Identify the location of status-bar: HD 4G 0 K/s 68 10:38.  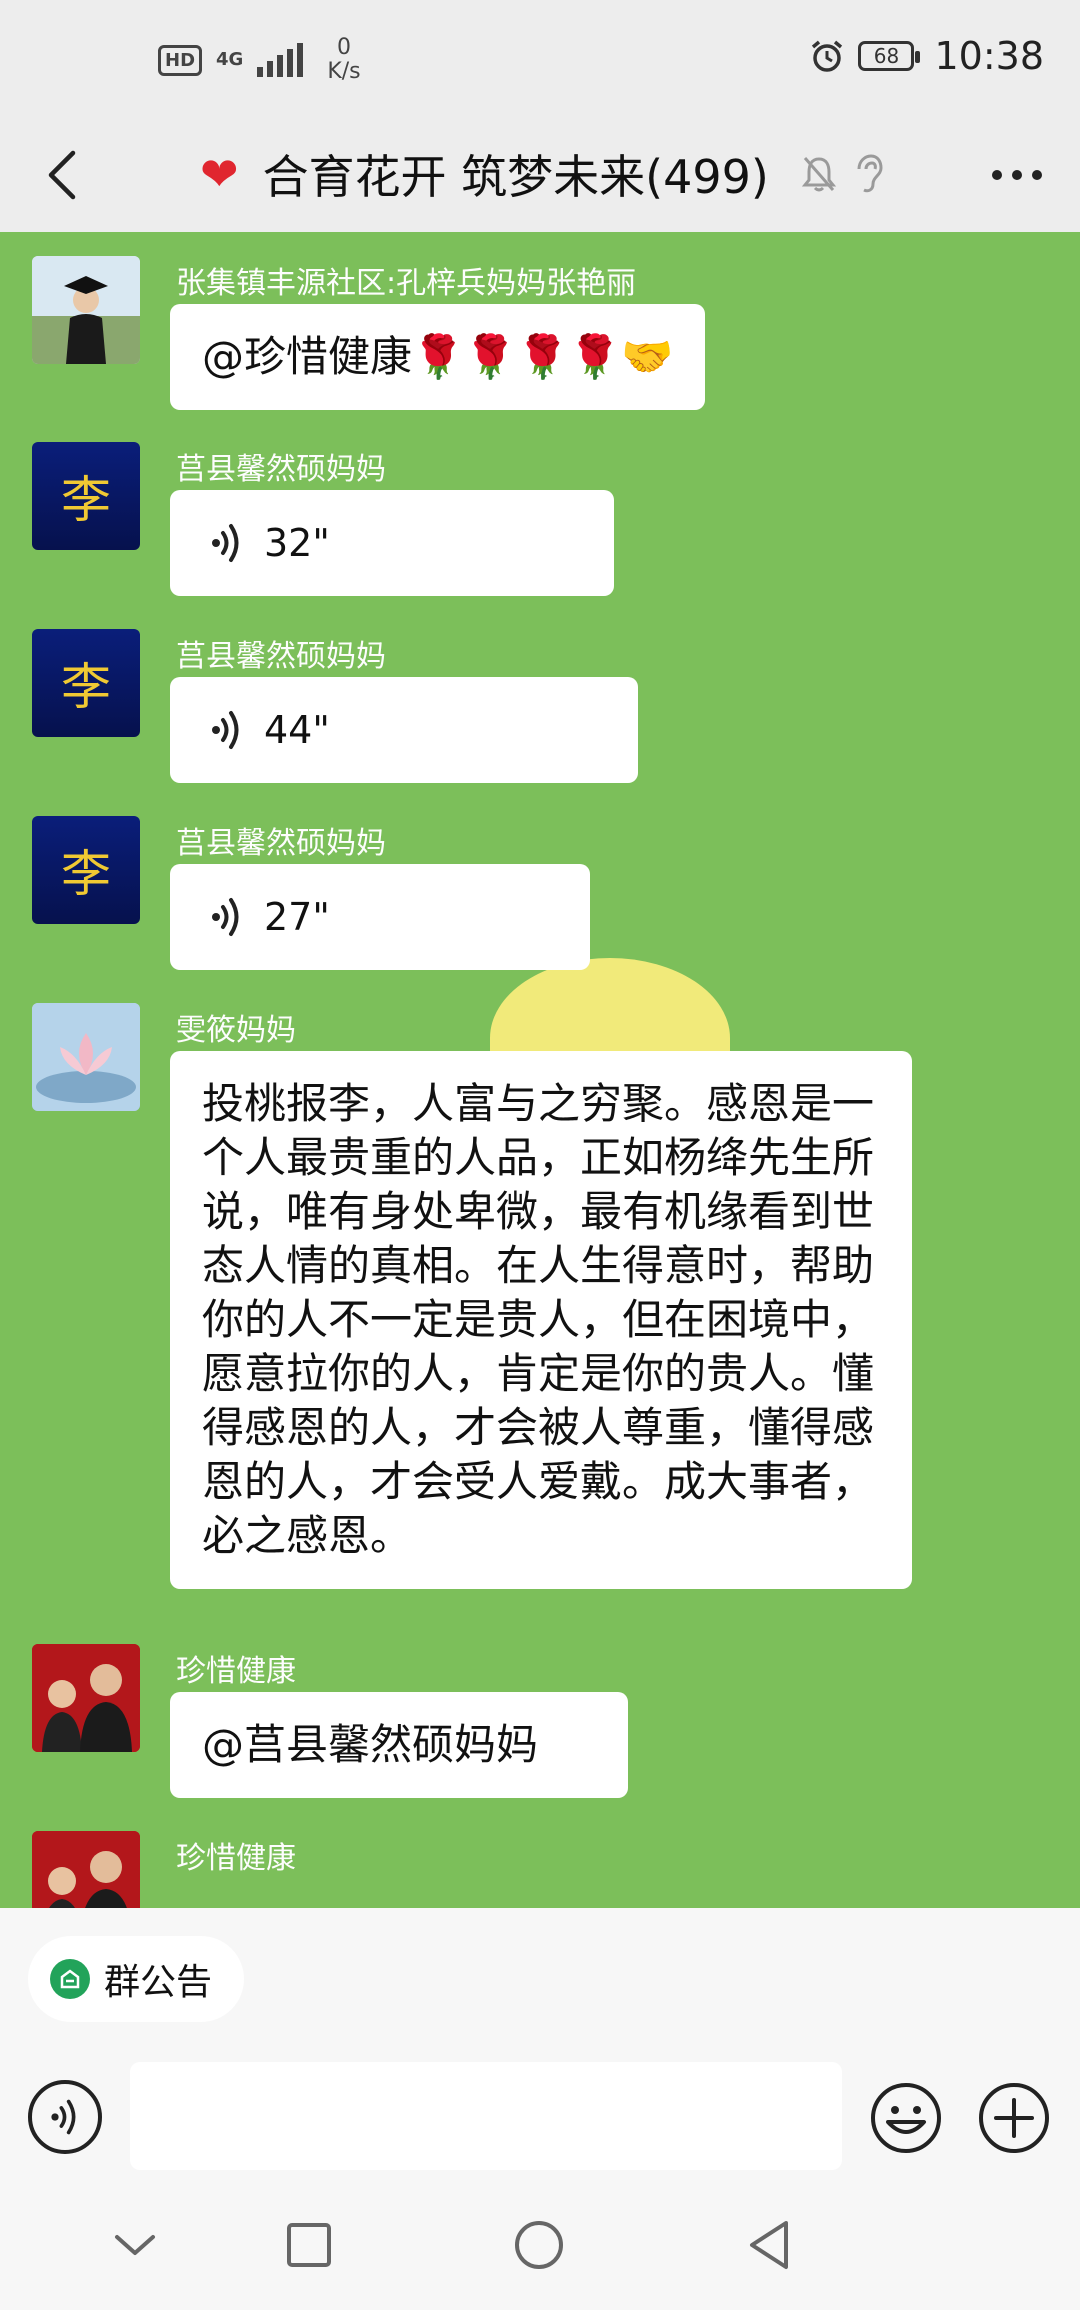
(540, 60).